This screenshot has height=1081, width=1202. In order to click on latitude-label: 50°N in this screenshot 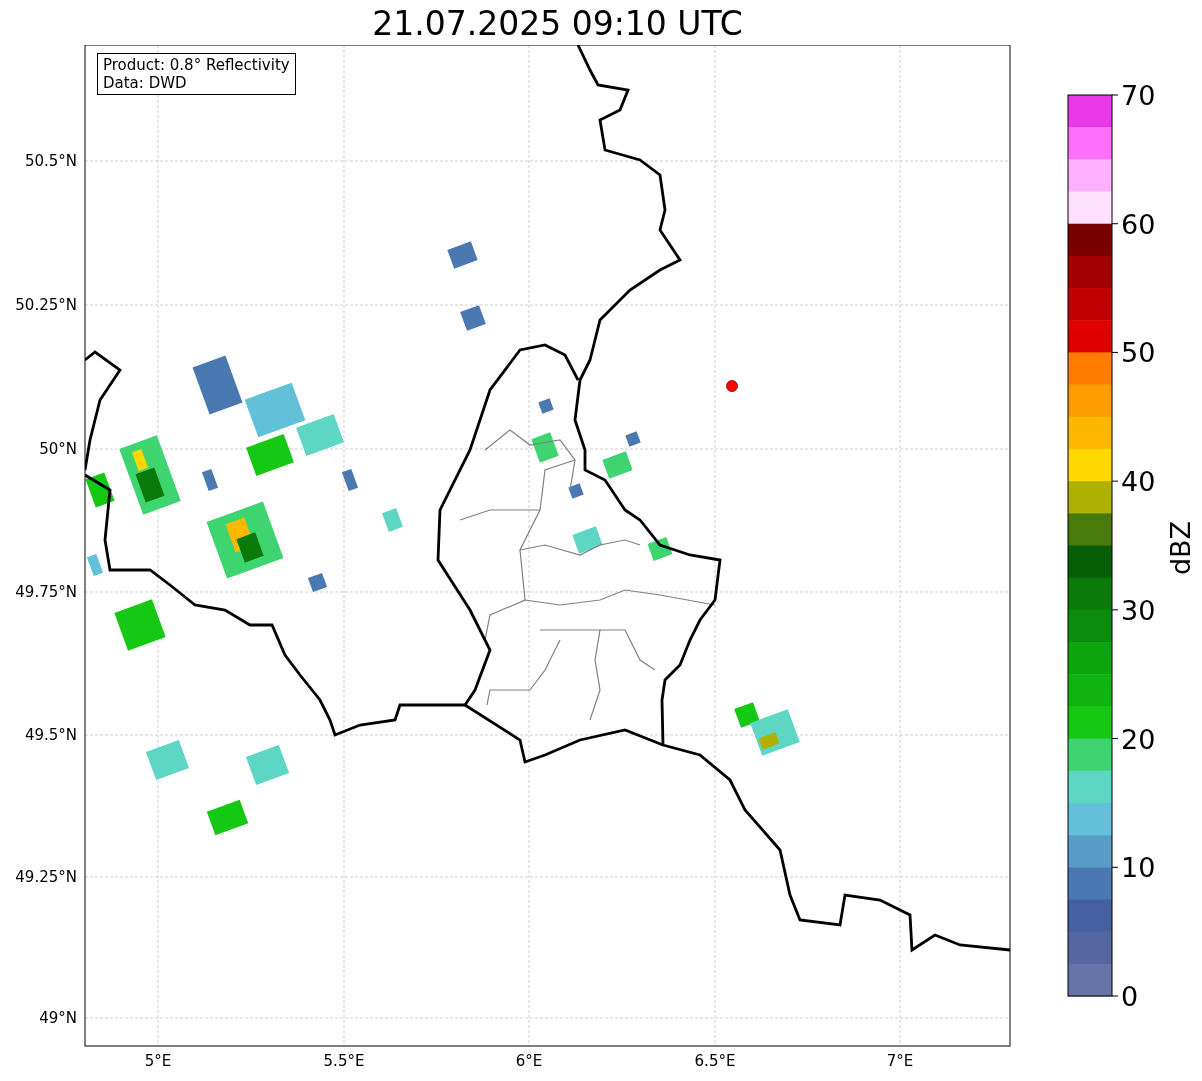, I will do `click(58, 449)`.